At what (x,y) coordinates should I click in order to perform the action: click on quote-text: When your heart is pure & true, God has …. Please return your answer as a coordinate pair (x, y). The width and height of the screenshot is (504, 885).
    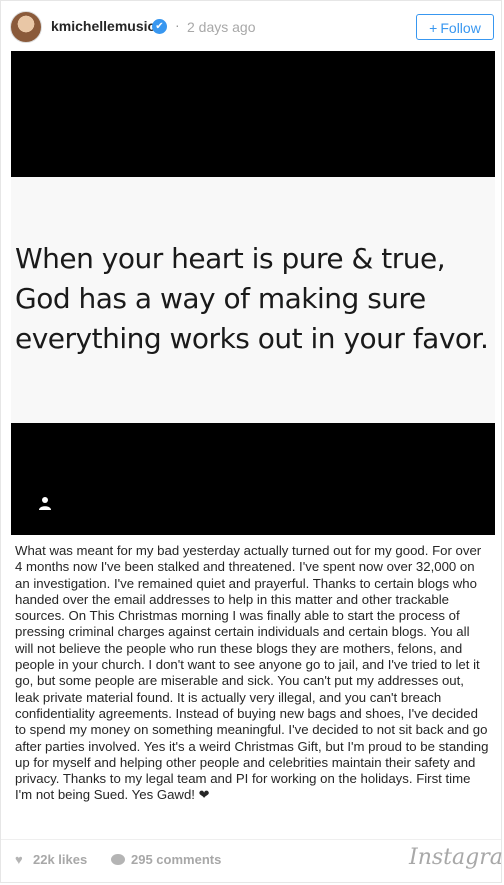
    Looking at the image, I should click on (255, 299).